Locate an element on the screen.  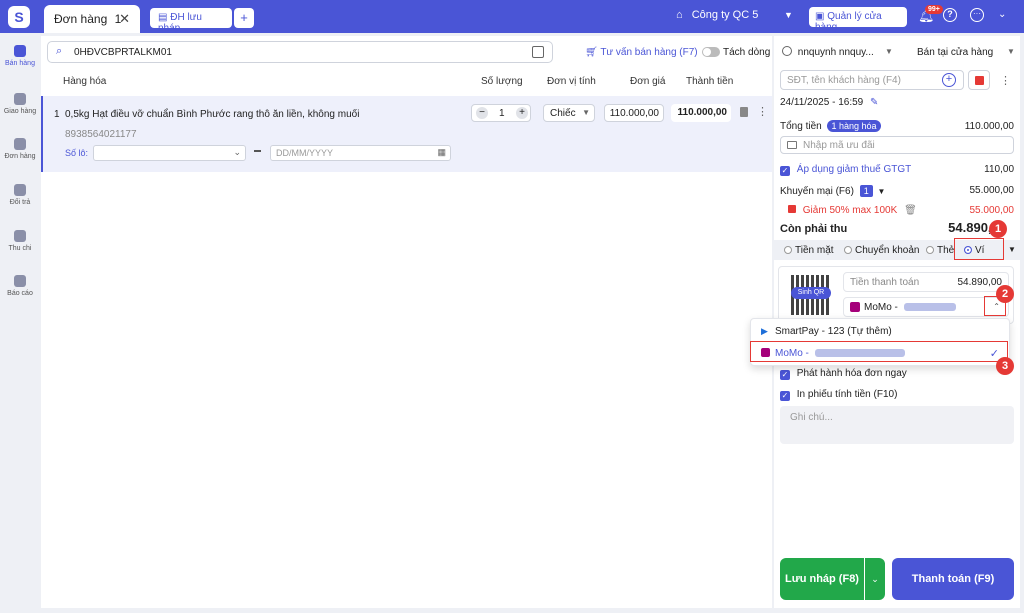
momo-icon is located at coordinates (855, 307).